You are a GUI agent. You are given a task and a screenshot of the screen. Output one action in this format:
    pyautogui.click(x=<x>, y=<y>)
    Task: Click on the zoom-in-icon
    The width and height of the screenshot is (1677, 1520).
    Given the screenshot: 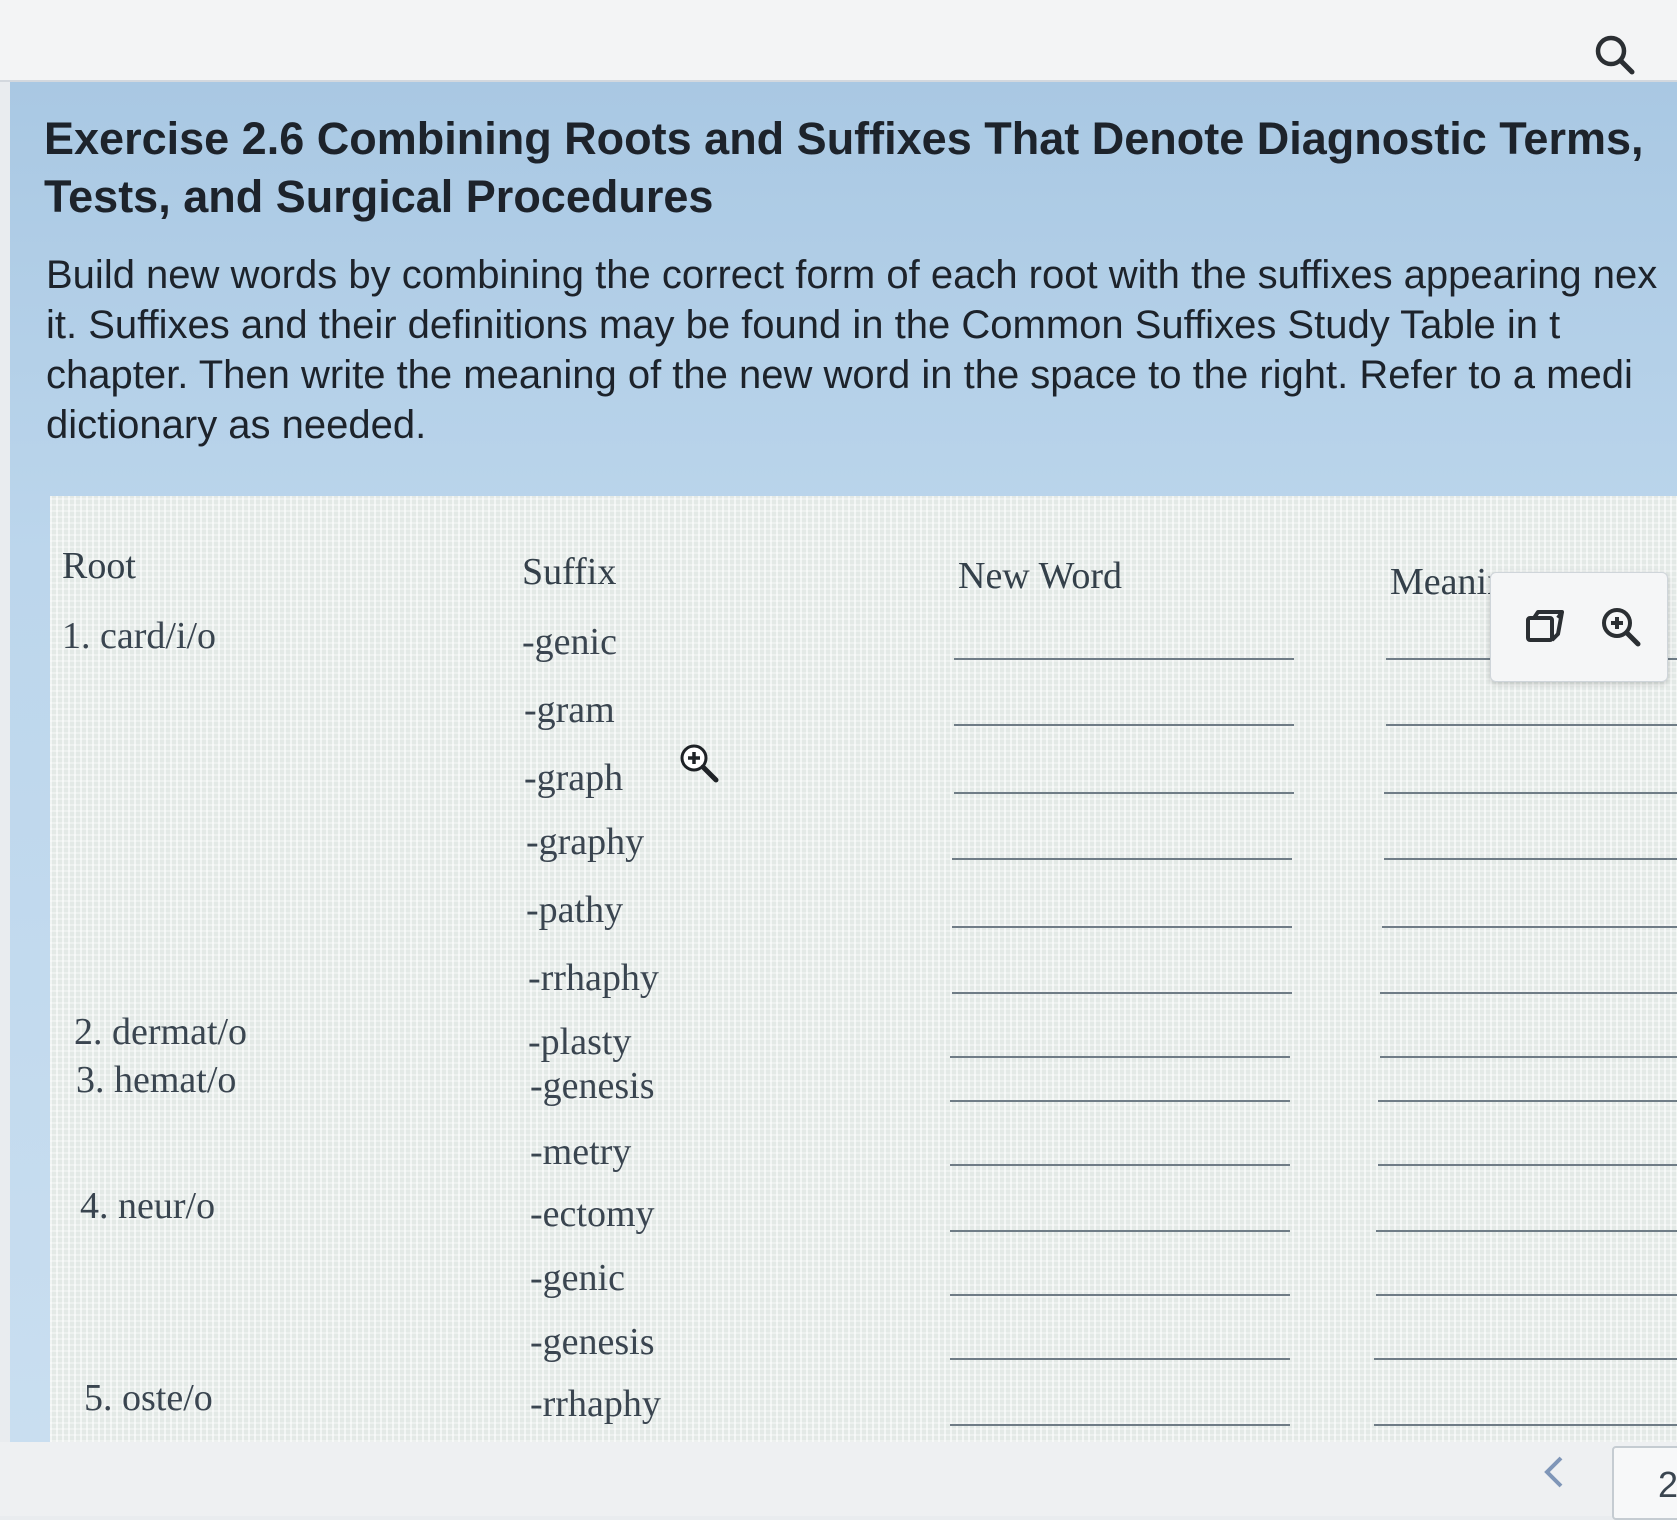 What is the action you would take?
    pyautogui.click(x=1621, y=627)
    